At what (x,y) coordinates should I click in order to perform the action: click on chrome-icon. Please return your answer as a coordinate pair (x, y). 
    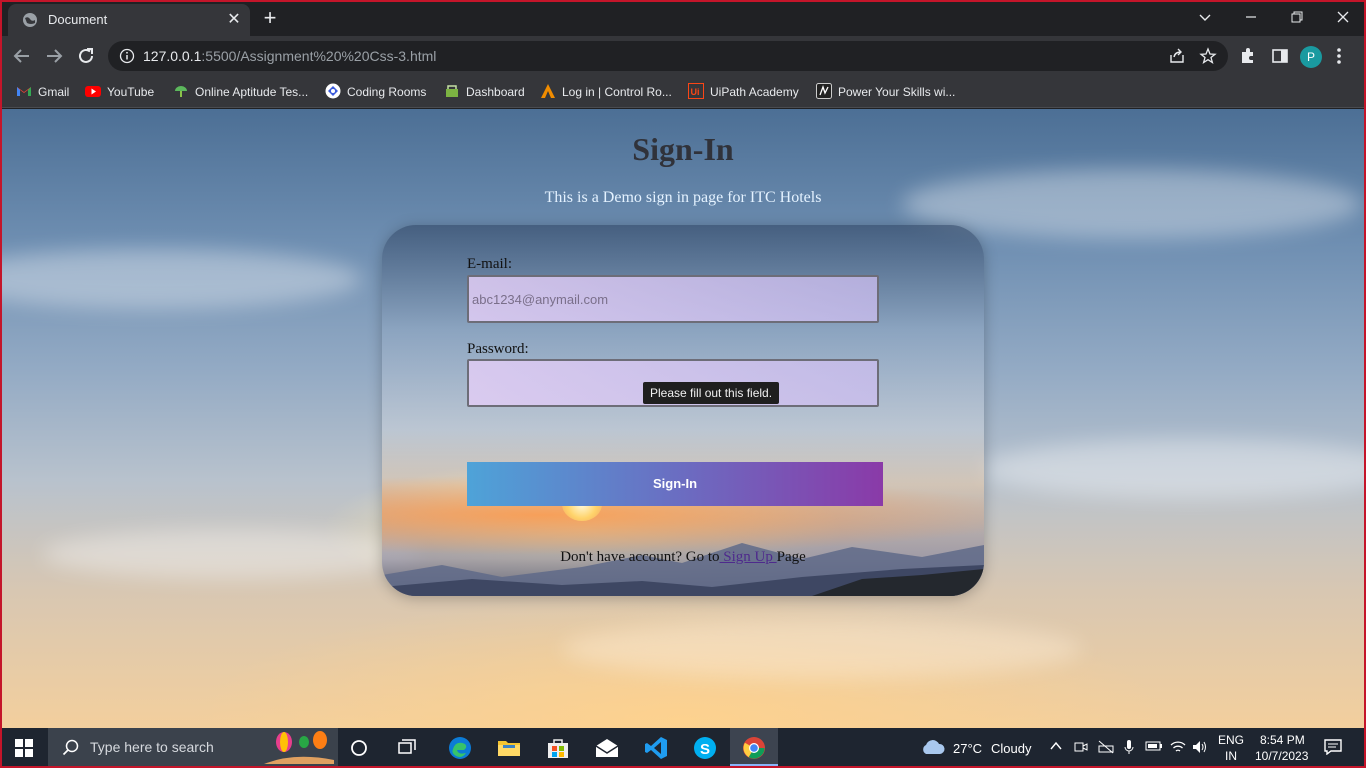
    Looking at the image, I should click on (754, 748).